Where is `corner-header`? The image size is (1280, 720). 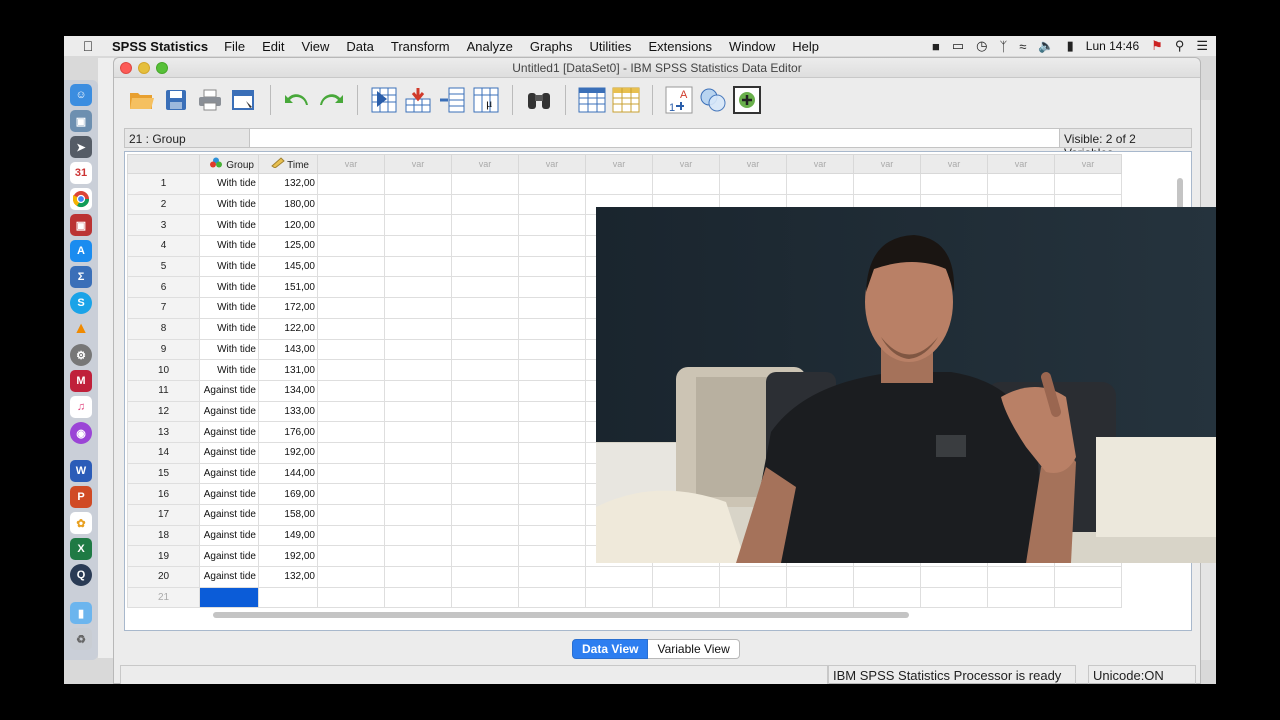 corner-header is located at coordinates (163, 164).